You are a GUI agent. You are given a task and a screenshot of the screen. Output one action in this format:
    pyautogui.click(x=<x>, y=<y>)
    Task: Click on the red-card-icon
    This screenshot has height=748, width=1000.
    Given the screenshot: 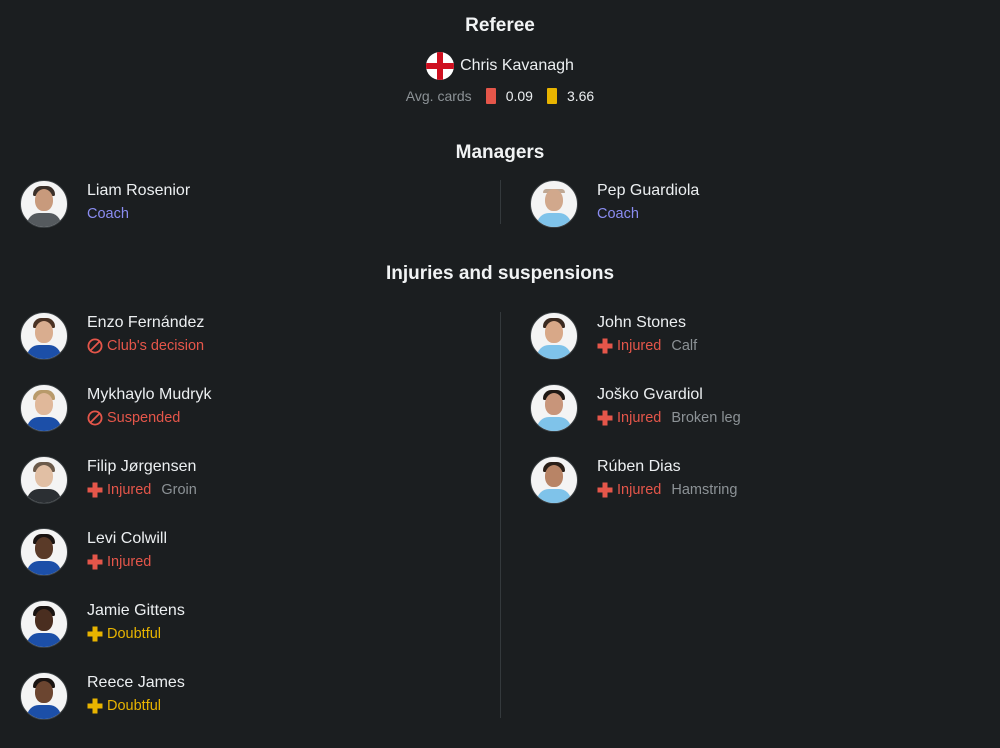 What is the action you would take?
    pyautogui.click(x=490, y=96)
    